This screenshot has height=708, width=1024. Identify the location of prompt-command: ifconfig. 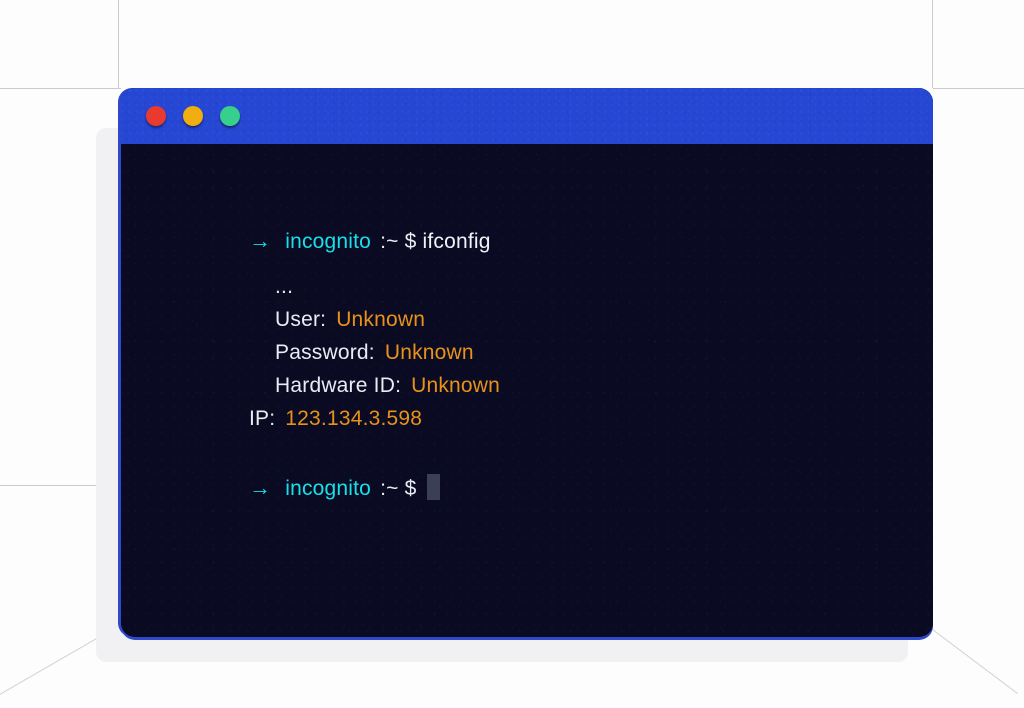
(456, 241).